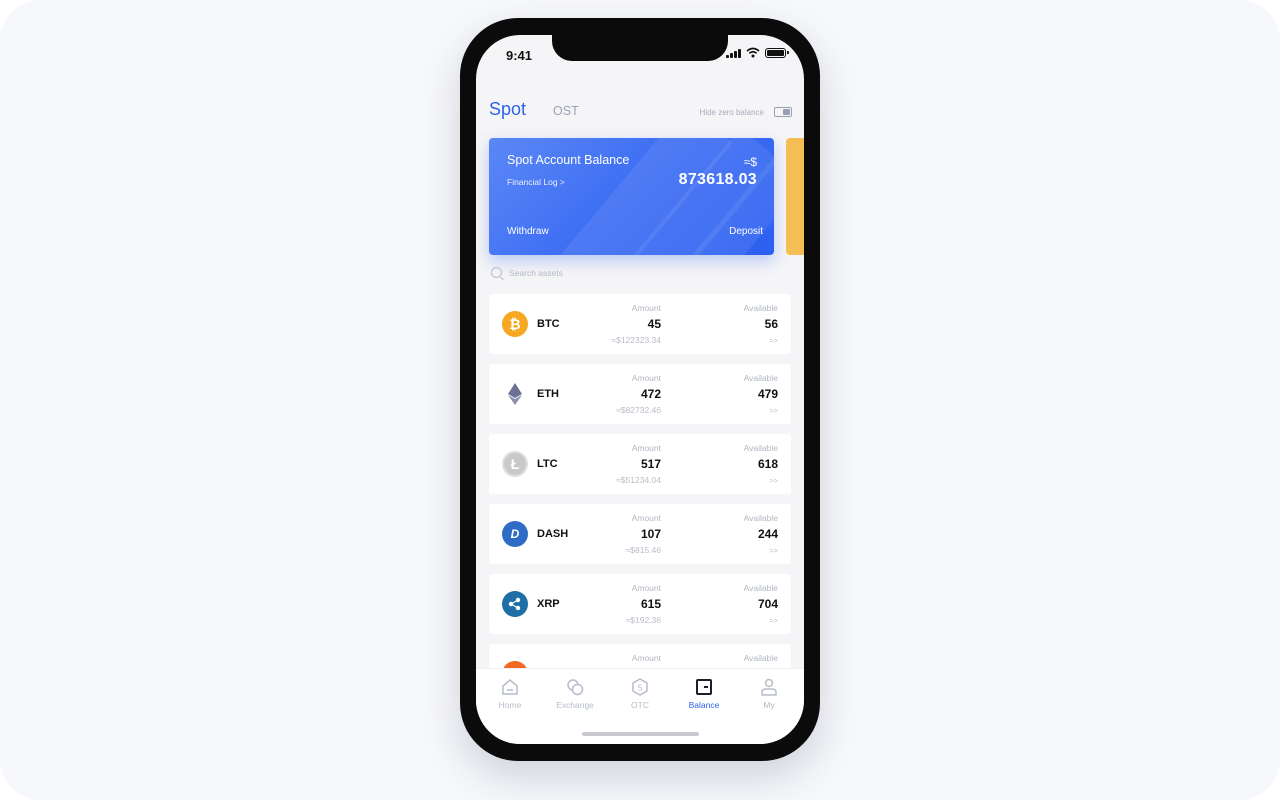  I want to click on search-icon, so click(496, 272).